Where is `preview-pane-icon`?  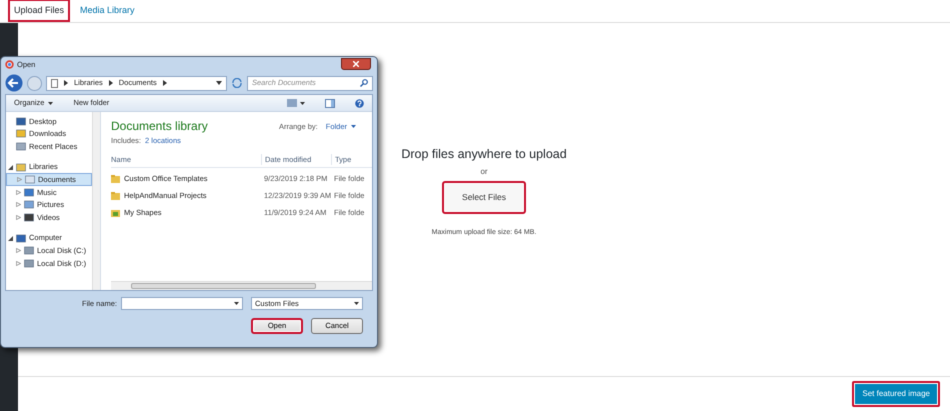
preview-pane-icon is located at coordinates (330, 103).